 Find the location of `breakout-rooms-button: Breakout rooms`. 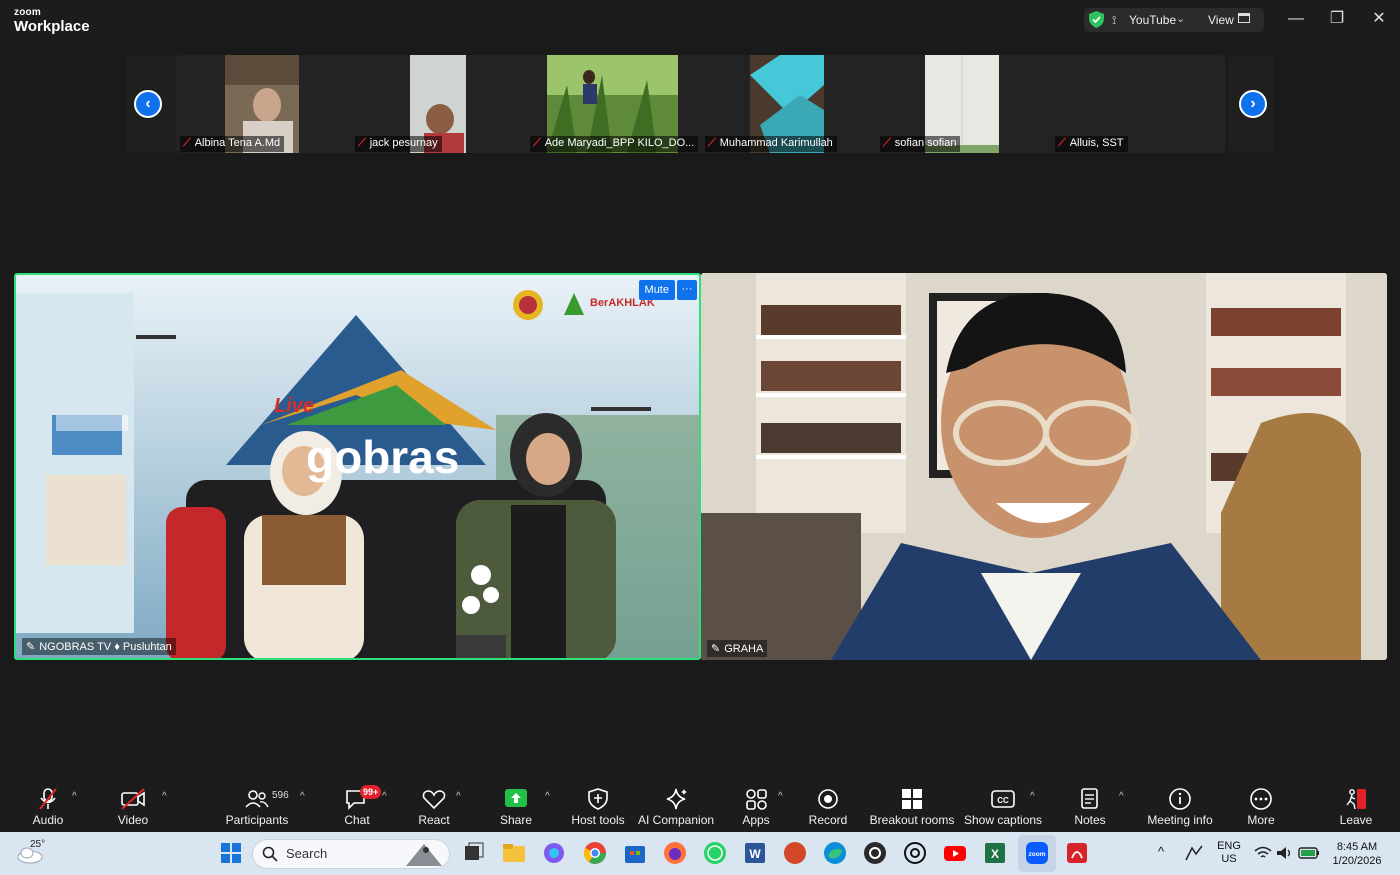

breakout-rooms-button: Breakout rooms is located at coordinates (912, 804).